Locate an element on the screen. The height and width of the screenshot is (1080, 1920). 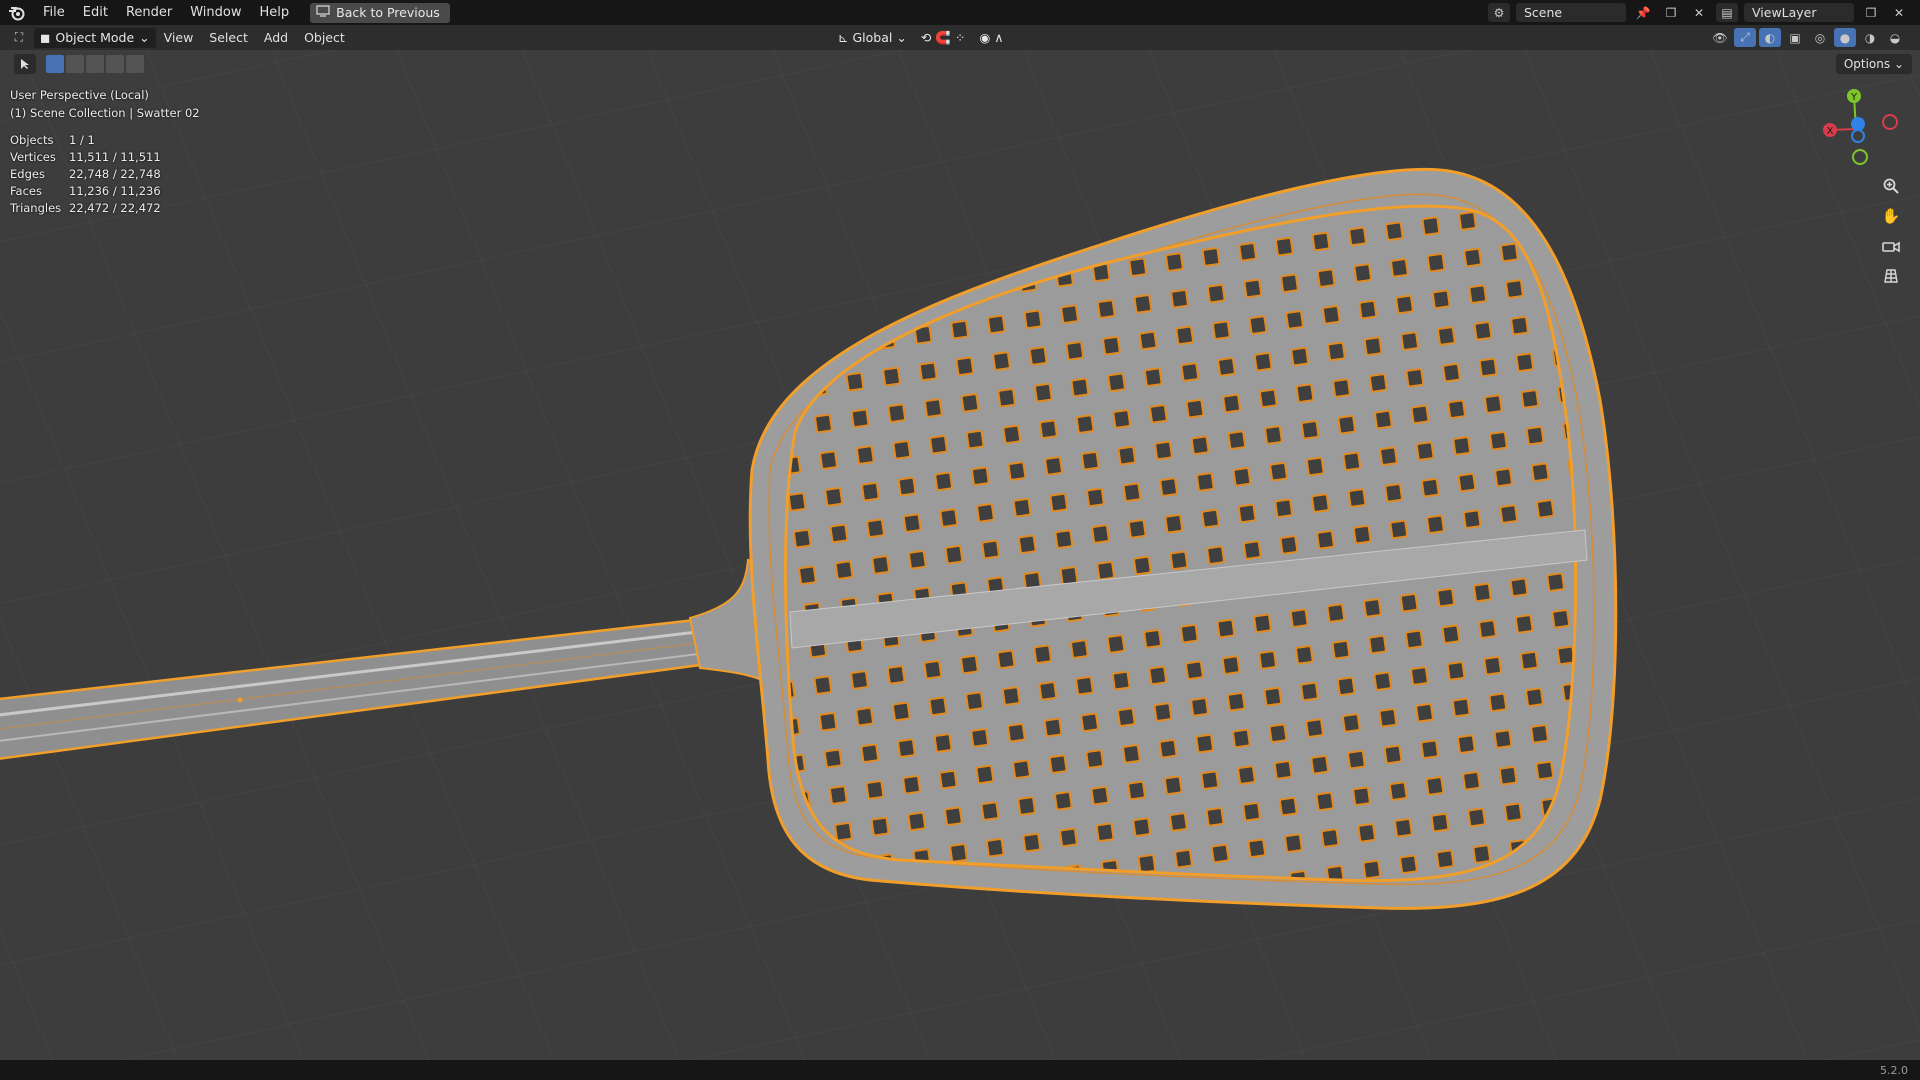
select-intersect-icon is located at coordinates (135, 64).